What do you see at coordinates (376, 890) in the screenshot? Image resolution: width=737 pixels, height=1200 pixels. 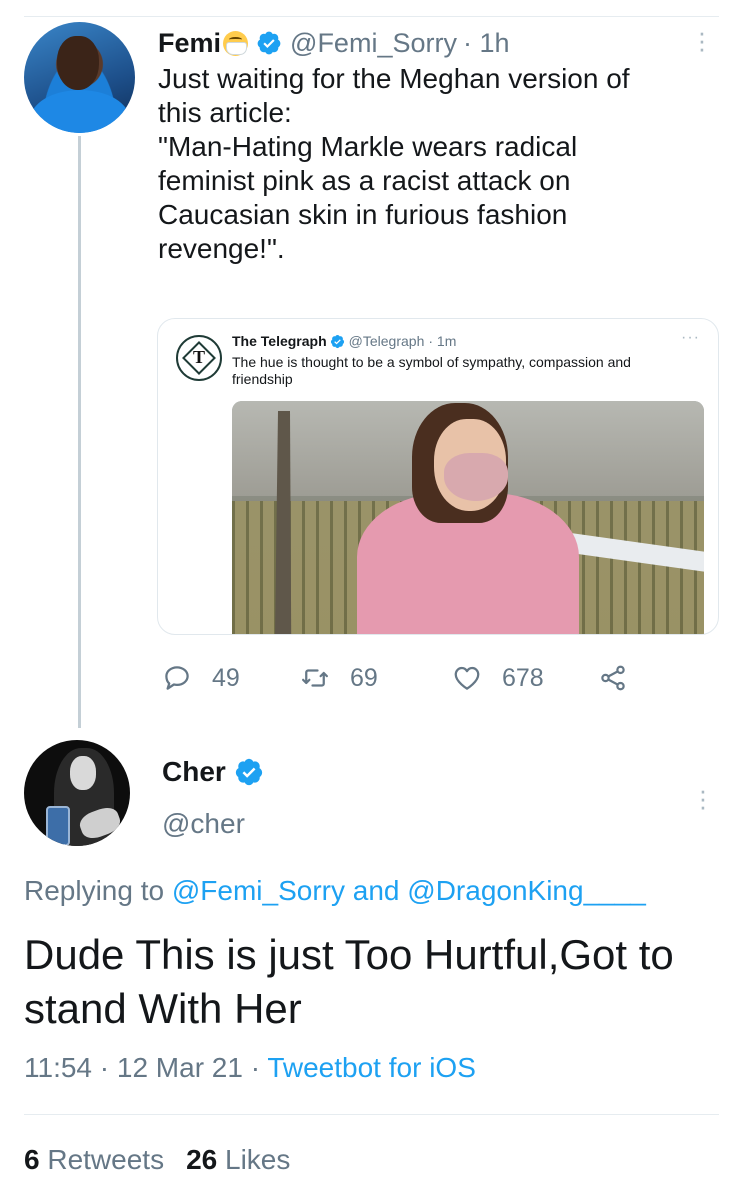 I see `mention-and-text: and` at bounding box center [376, 890].